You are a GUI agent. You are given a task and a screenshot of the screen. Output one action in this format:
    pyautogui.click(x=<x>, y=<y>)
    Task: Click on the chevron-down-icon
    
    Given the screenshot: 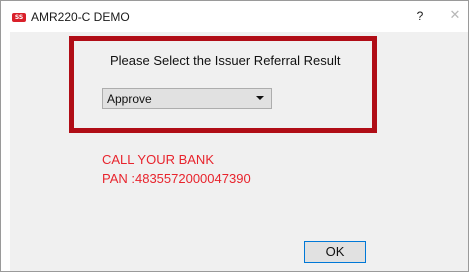 What is the action you would take?
    pyautogui.click(x=260, y=98)
    